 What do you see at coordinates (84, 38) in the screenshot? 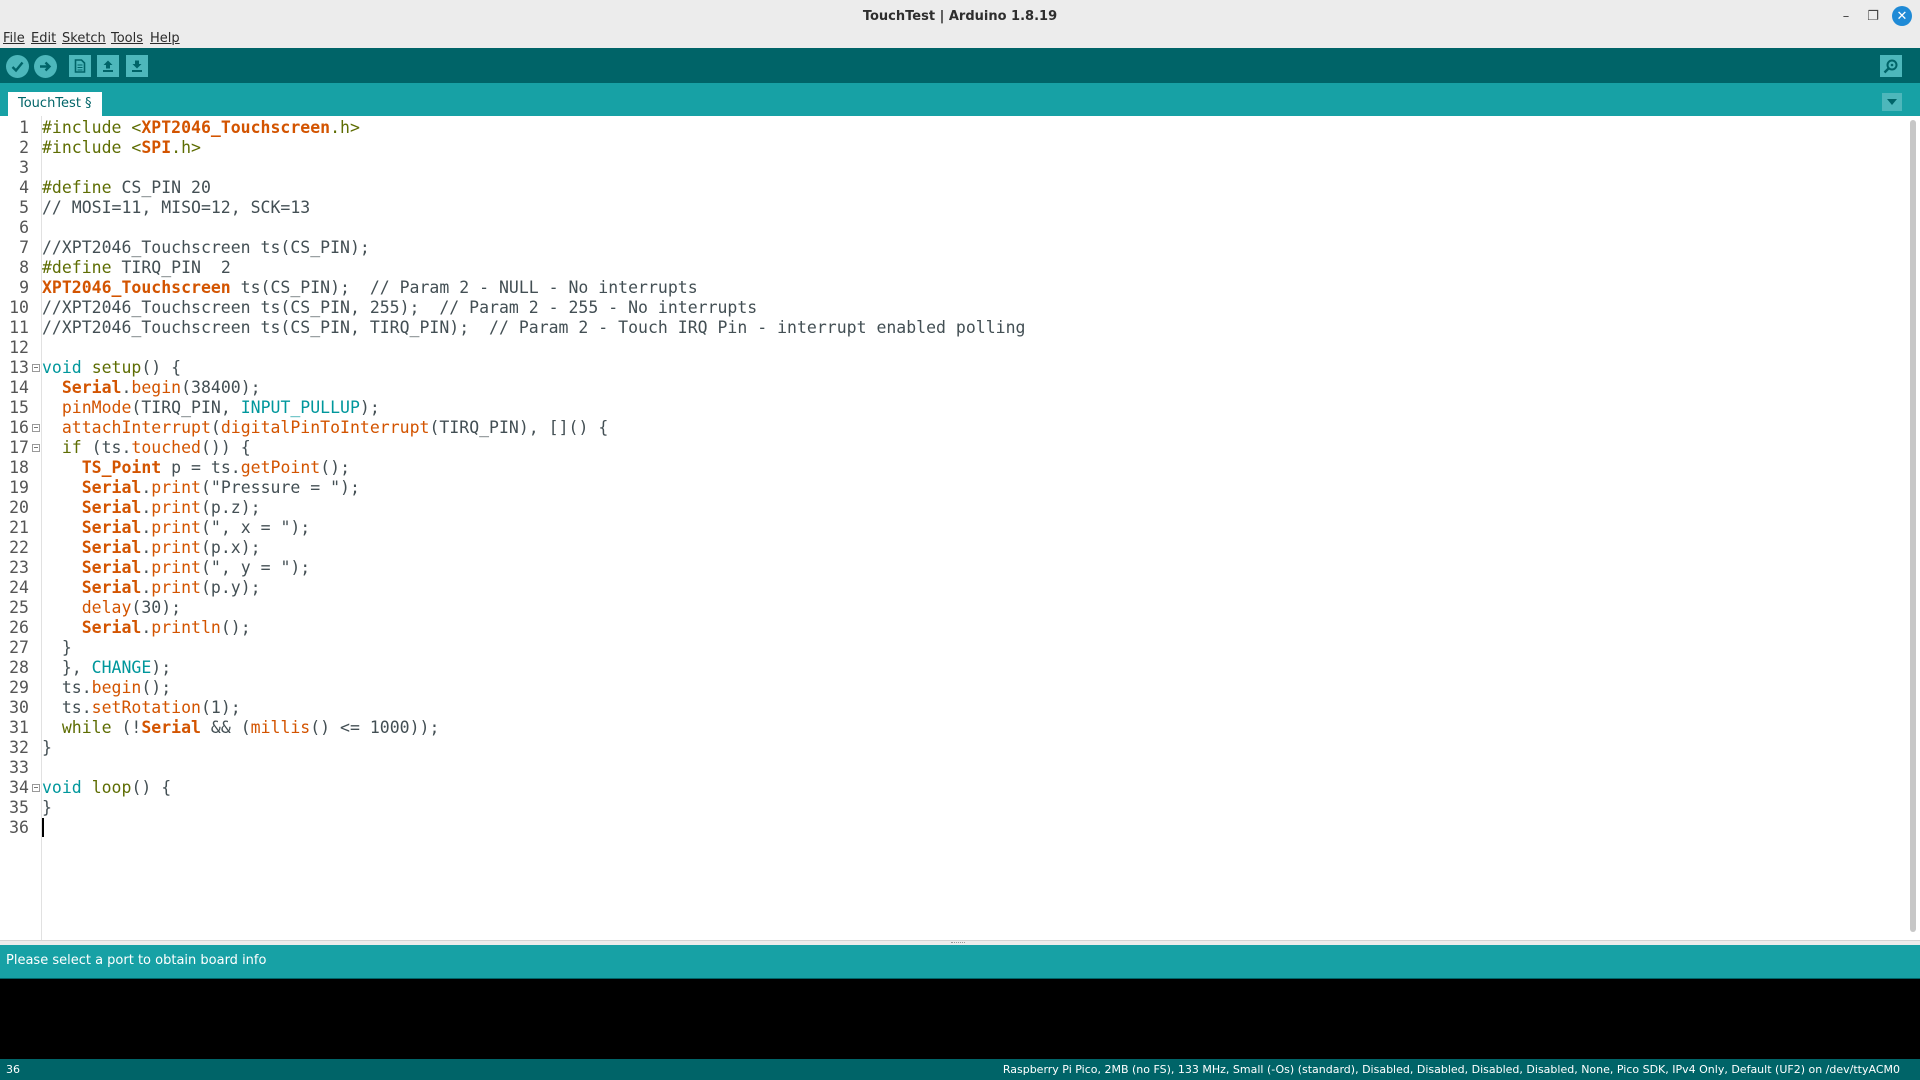
I see `menu-sketch: Sketch` at bounding box center [84, 38].